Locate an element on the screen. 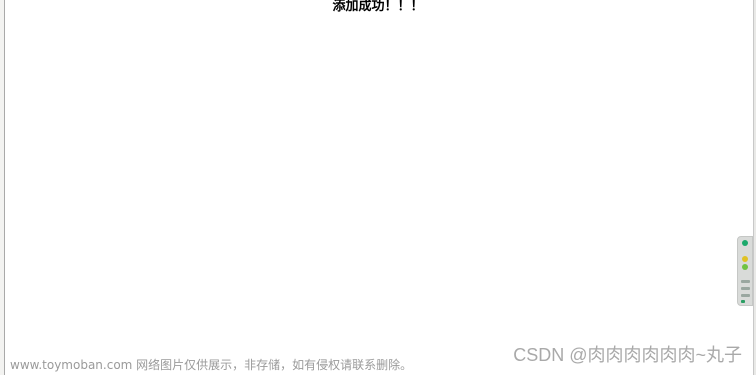  source-watermark: www.toymoban.com 网络图片仅供展示，非存储，如有侵权请联系删除。 is located at coordinates (211, 365).